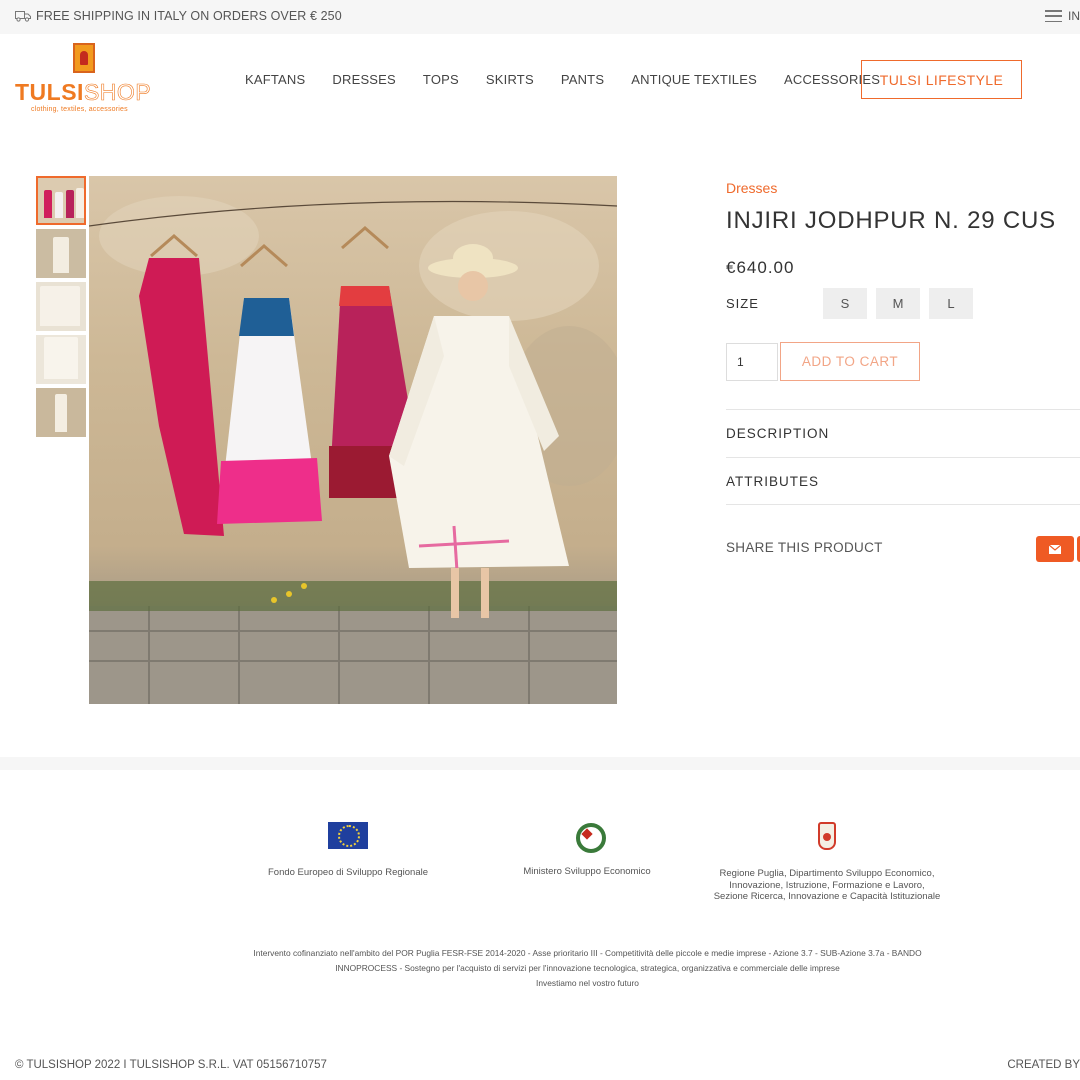  I want to click on created-by-link: CREATED BY, so click(1043, 1065).